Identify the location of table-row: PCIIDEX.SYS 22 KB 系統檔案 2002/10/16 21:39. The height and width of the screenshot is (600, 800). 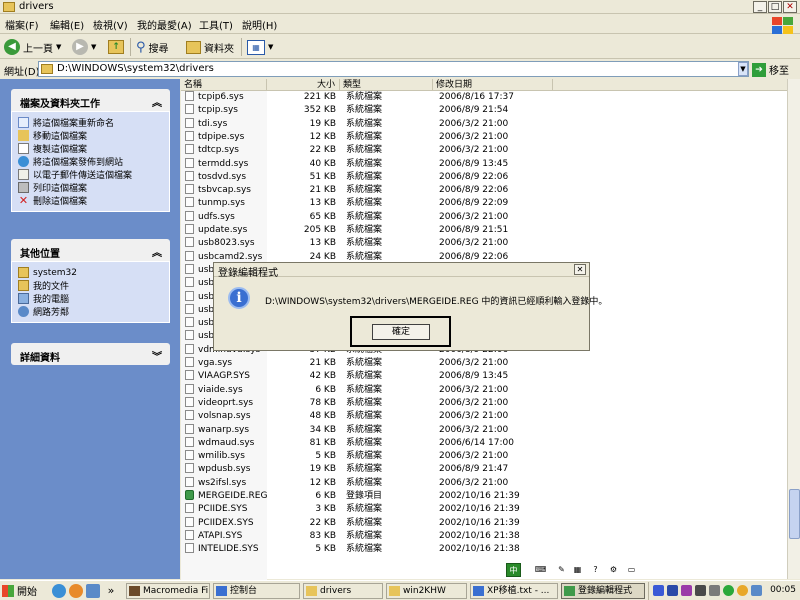
(490, 523).